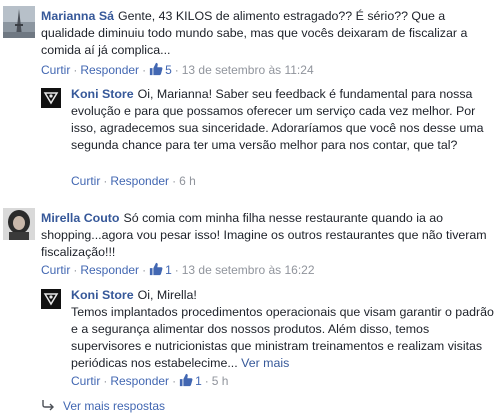 This screenshot has width=500, height=419. Describe the element at coordinates (19, 22) in the screenshot. I see `avatar-marianna` at that location.